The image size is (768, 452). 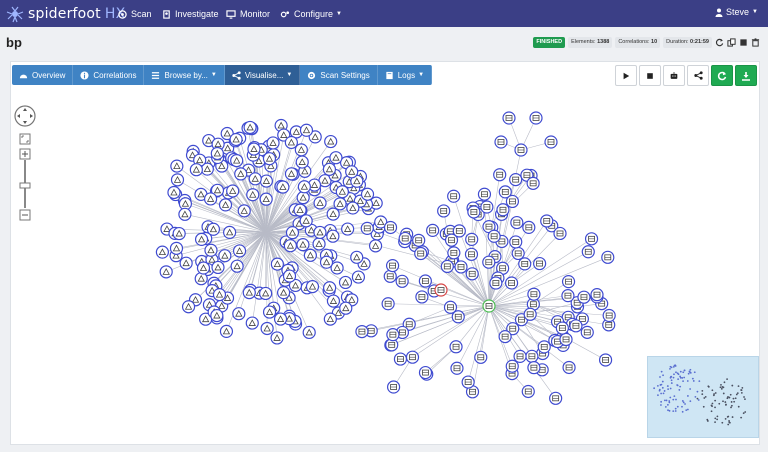 What do you see at coordinates (135, 14) in the screenshot?
I see `nav-scan: Scan` at bounding box center [135, 14].